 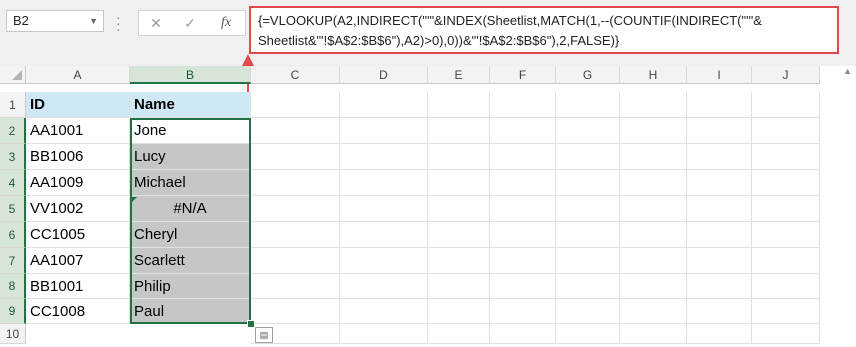 What do you see at coordinates (156, 23) in the screenshot?
I see `cancel-icon: ✕` at bounding box center [156, 23].